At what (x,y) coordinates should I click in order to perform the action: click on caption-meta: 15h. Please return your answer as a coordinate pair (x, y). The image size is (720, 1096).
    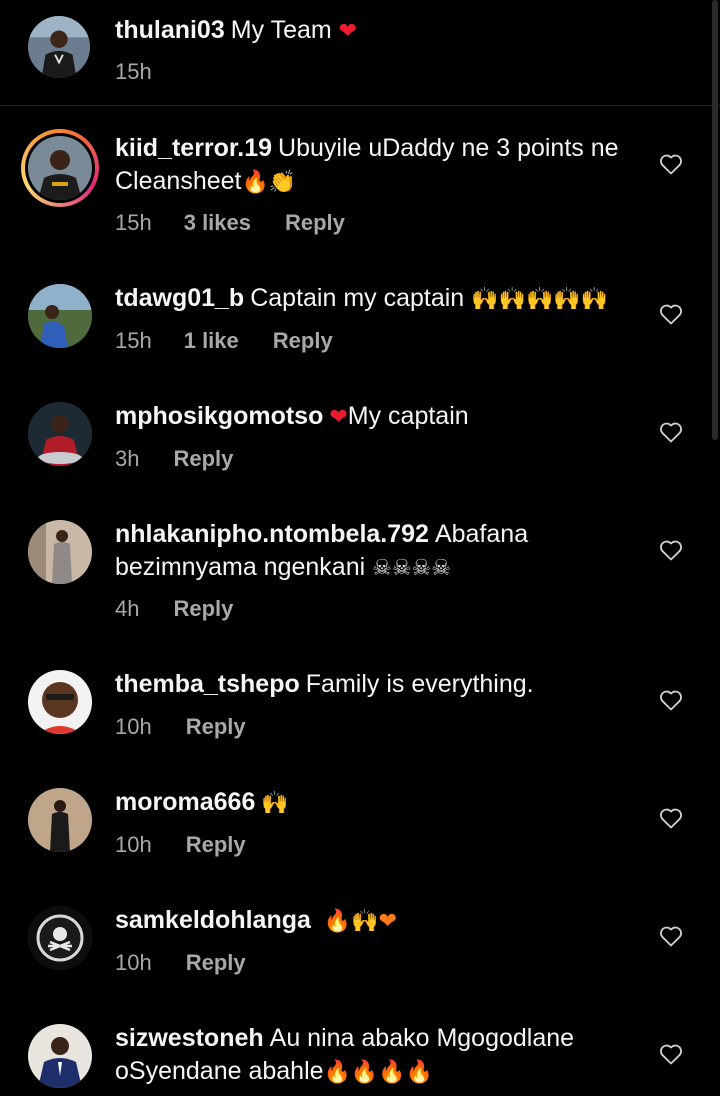
    Looking at the image, I should click on (133, 72).